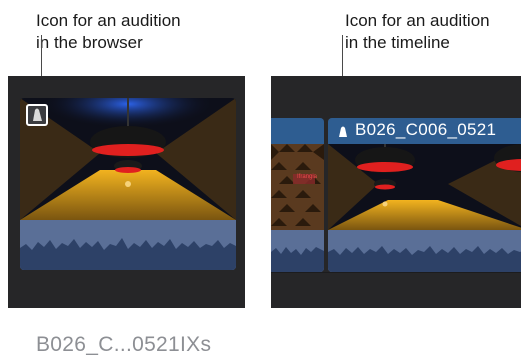  What do you see at coordinates (417, 20) in the screenshot?
I see `callout-timeline-line1: Icon for an audition` at bounding box center [417, 20].